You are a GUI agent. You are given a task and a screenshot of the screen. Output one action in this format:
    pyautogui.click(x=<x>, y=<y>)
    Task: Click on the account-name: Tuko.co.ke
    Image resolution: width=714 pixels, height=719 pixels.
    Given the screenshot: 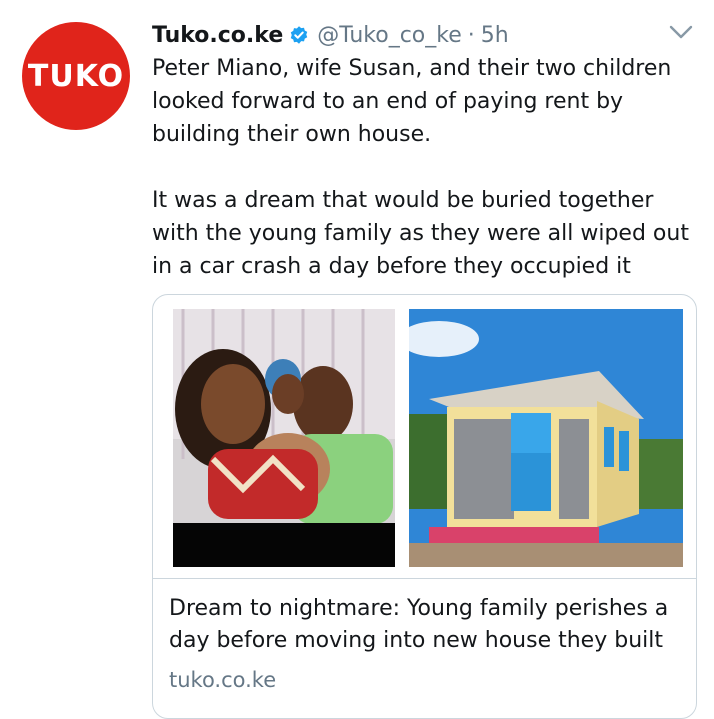 What is the action you would take?
    pyautogui.click(x=217, y=35)
    